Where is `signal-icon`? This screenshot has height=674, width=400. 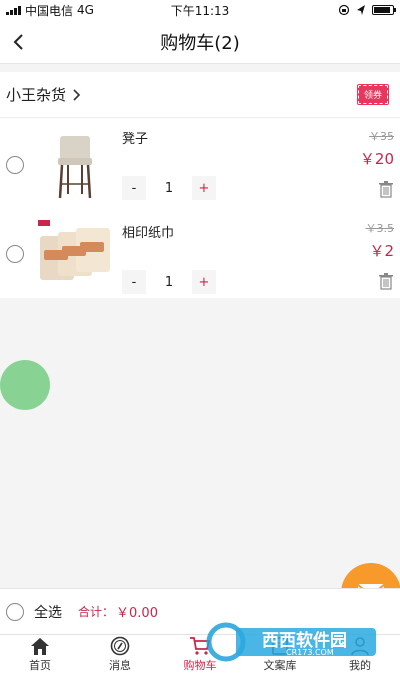 signal-icon is located at coordinates (13, 10).